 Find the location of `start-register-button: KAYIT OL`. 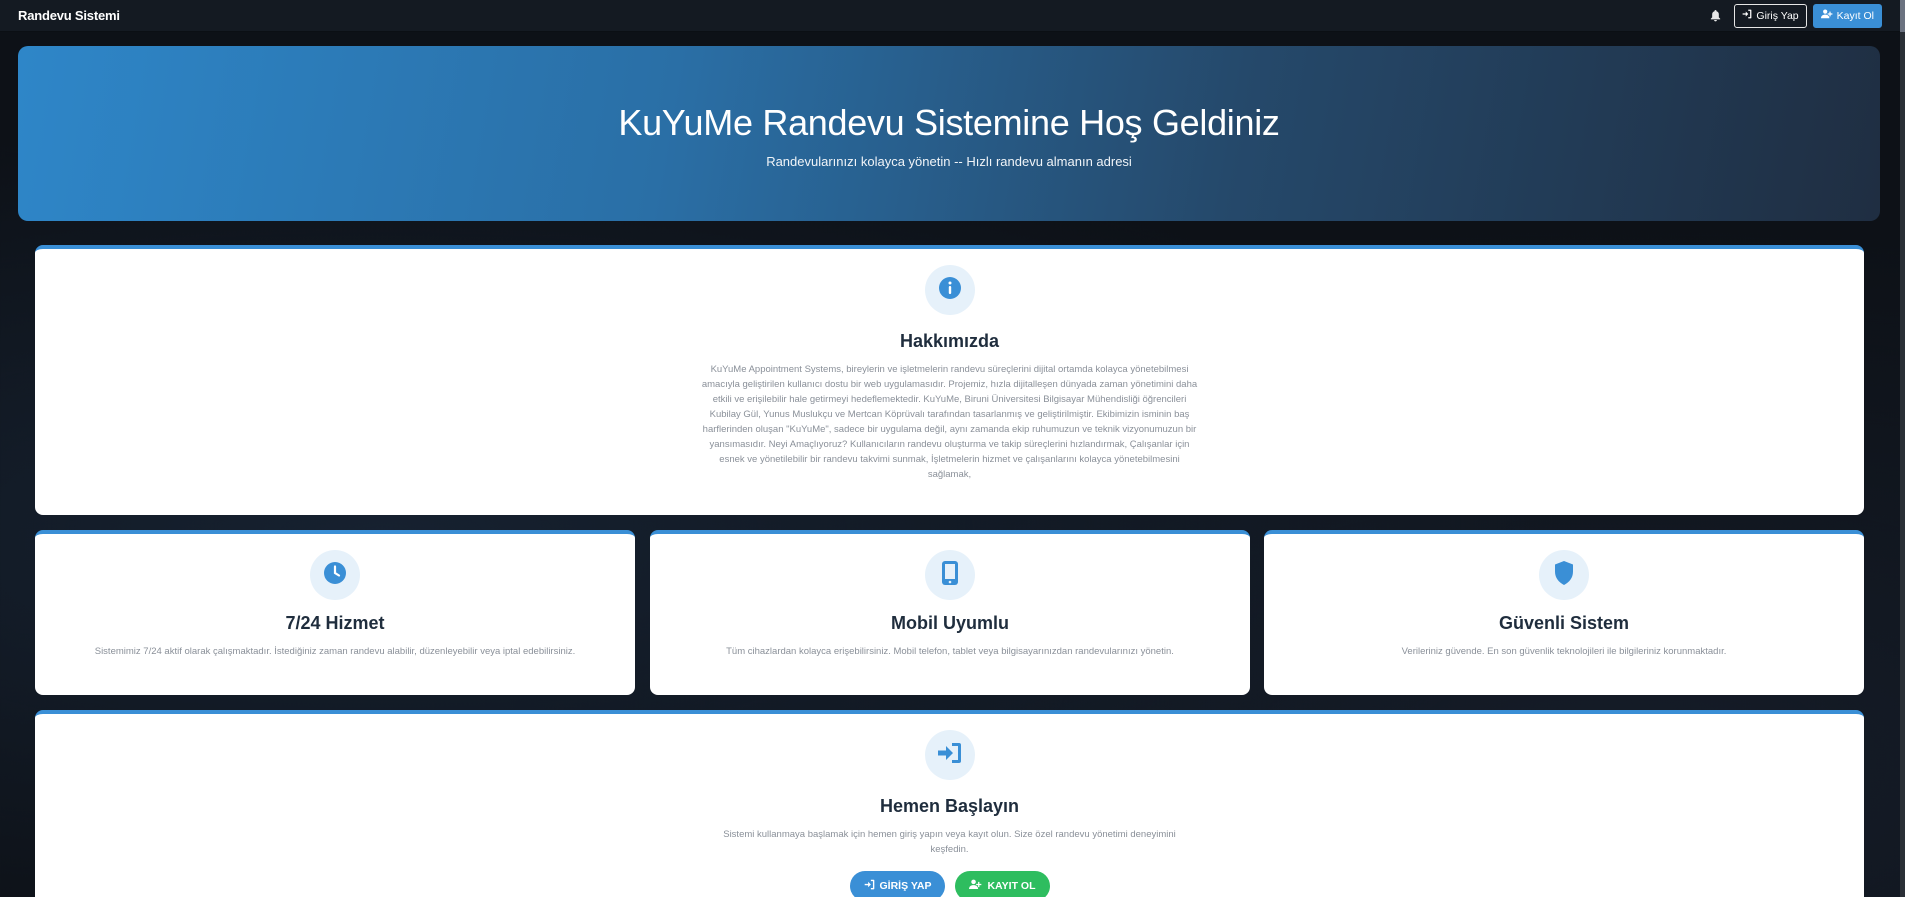

start-register-button: KAYIT OL is located at coordinates (1002, 884).